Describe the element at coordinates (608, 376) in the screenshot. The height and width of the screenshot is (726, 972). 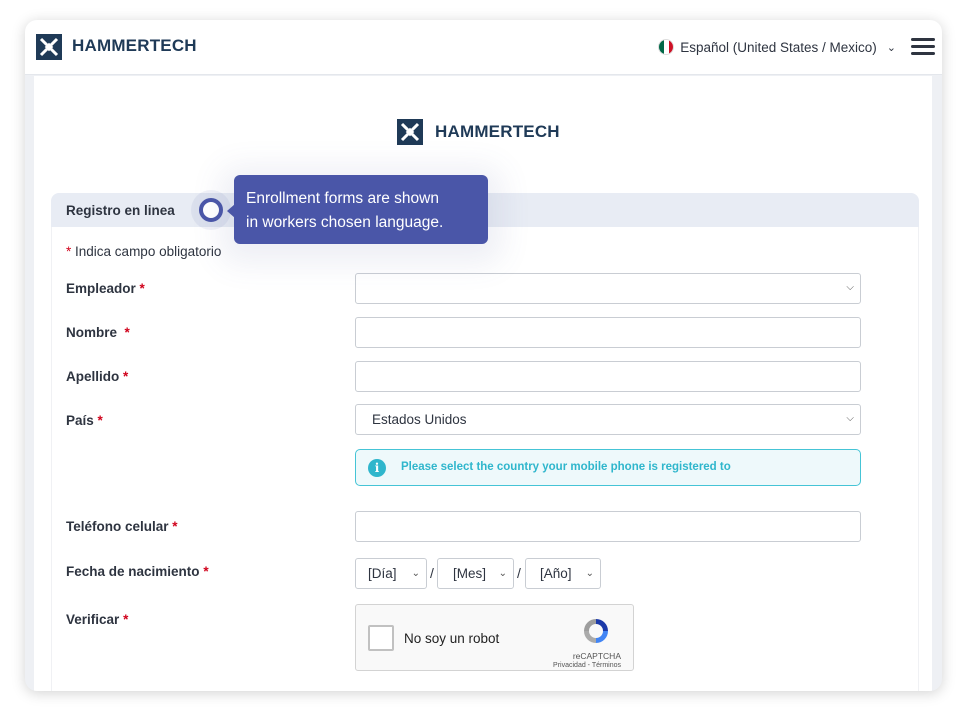
I see `last-name-input` at that location.